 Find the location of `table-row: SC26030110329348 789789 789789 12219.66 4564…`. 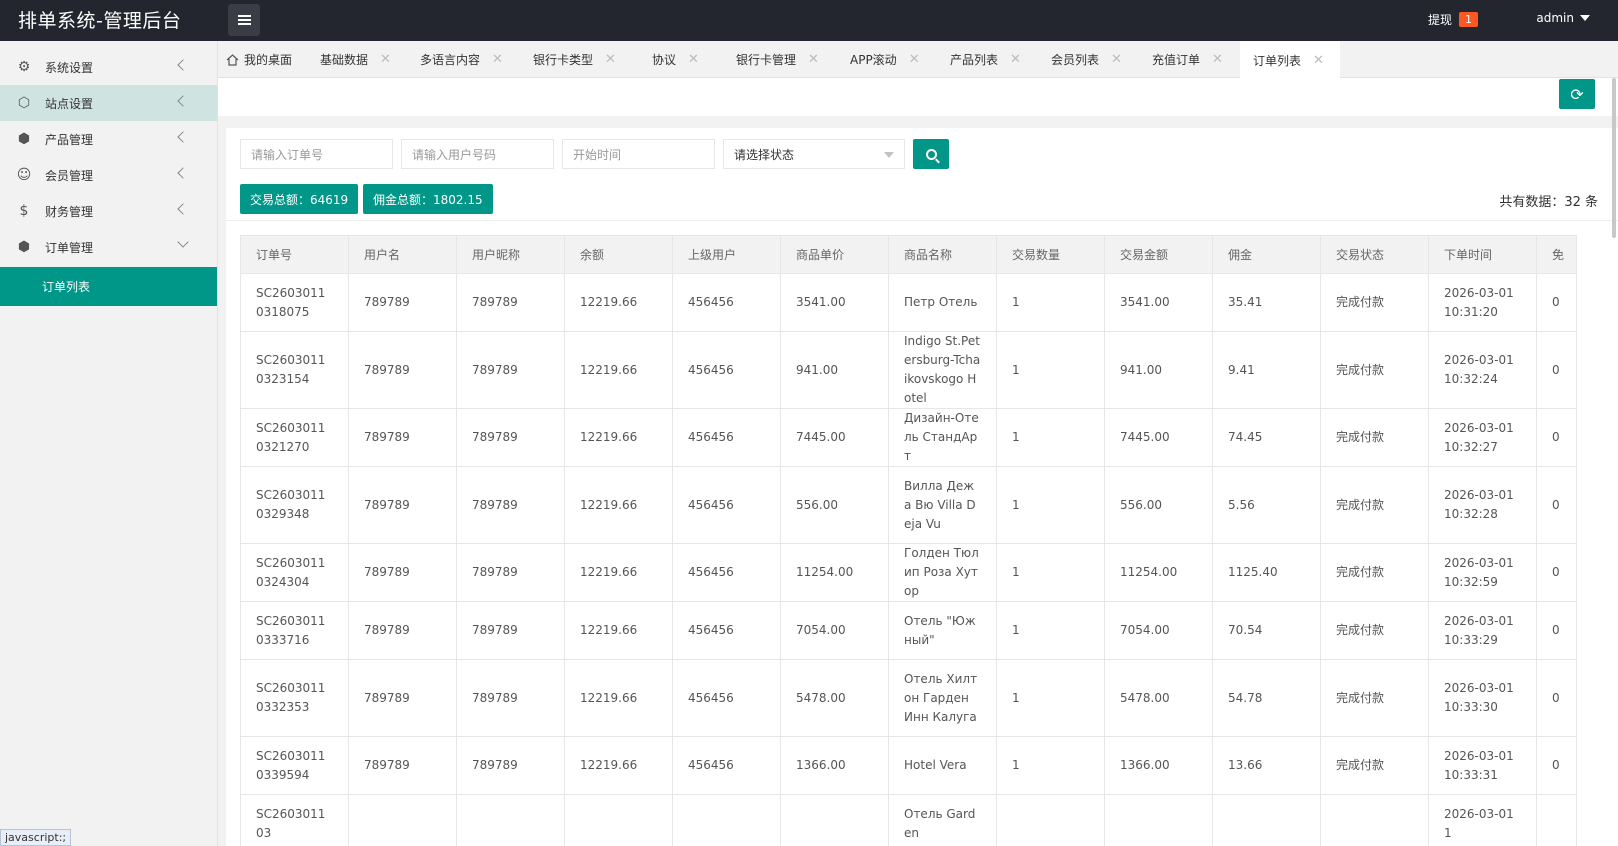

table-row: SC26030110329348 789789 789789 12219.66 4564… is located at coordinates (908, 505).